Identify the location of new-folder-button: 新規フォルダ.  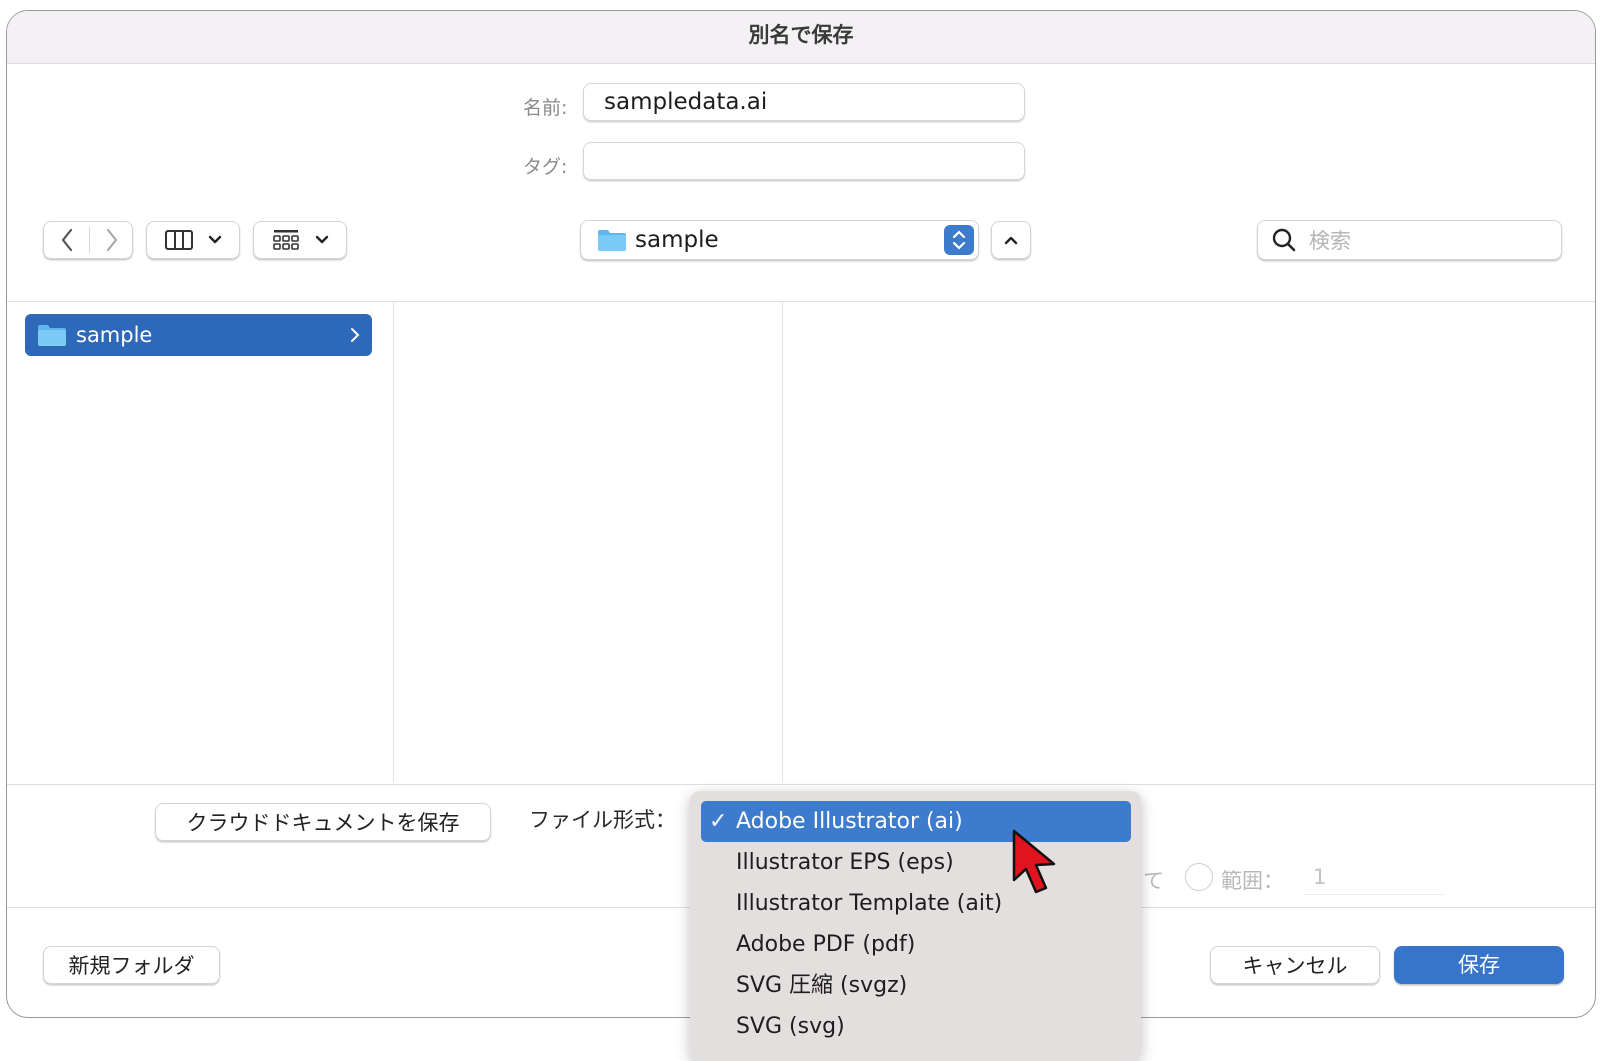
(131, 965).